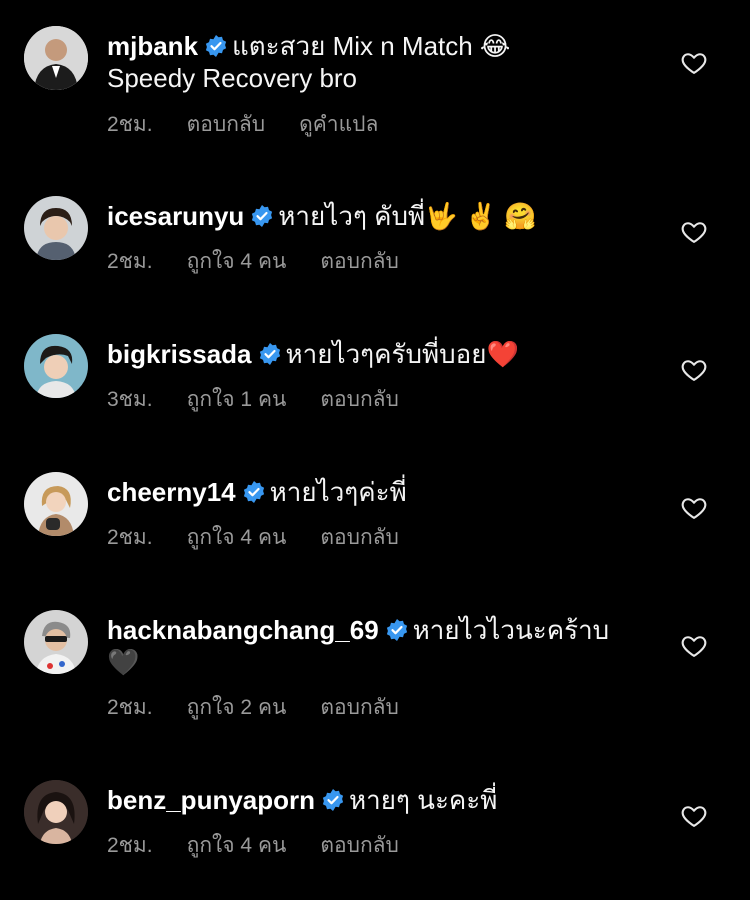  I want to click on comment-body: หายไวๆครับพี่บอย❤️, so click(402, 354).